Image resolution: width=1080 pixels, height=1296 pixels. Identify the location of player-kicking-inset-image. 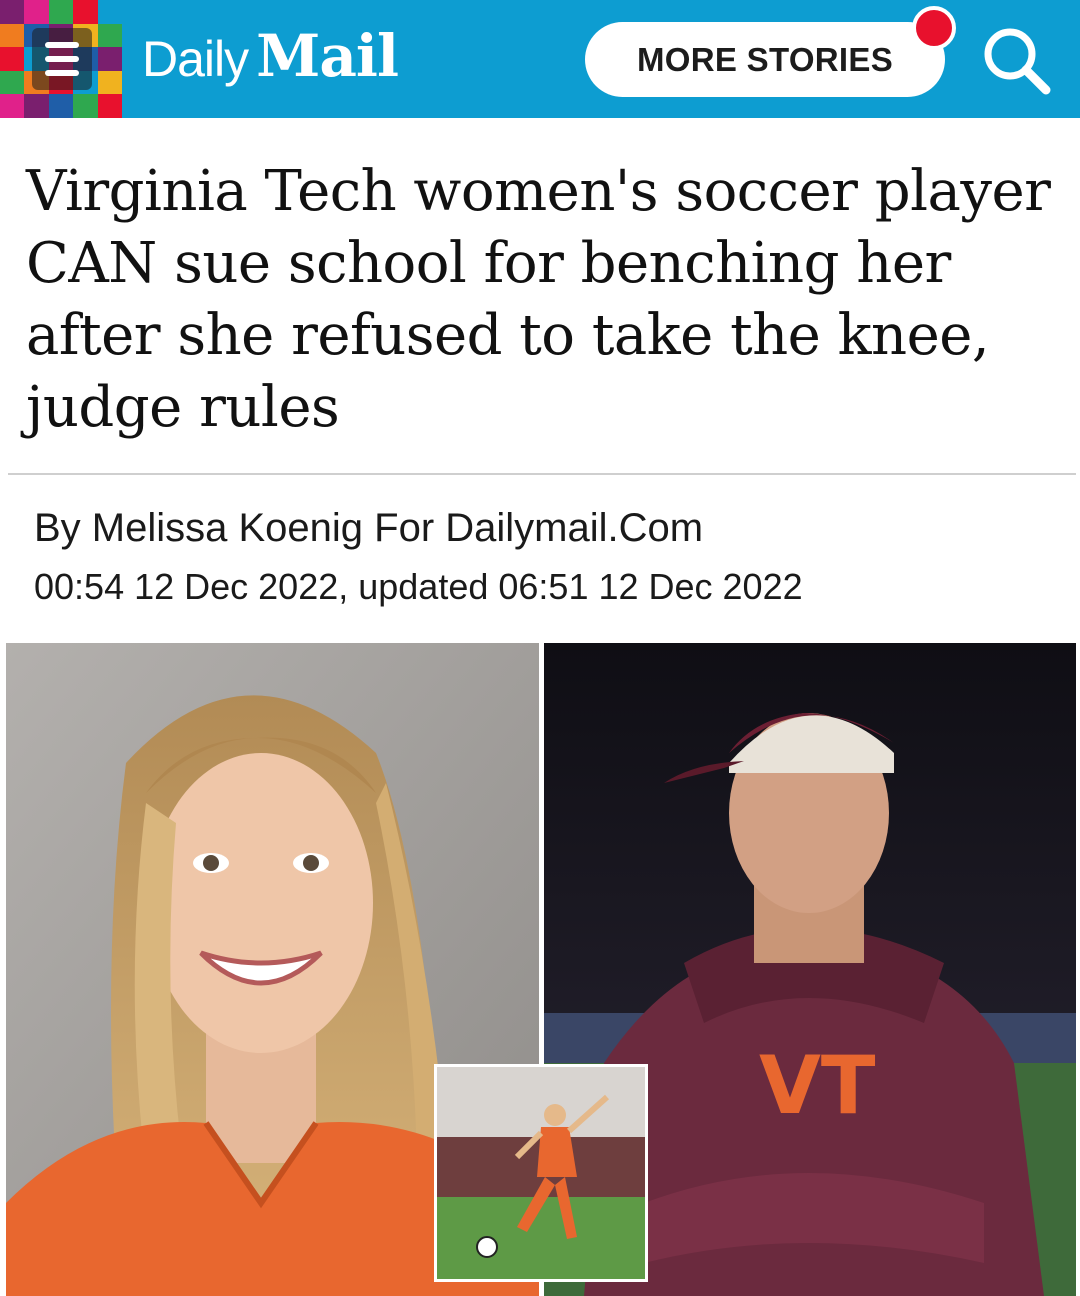
(541, 1173).